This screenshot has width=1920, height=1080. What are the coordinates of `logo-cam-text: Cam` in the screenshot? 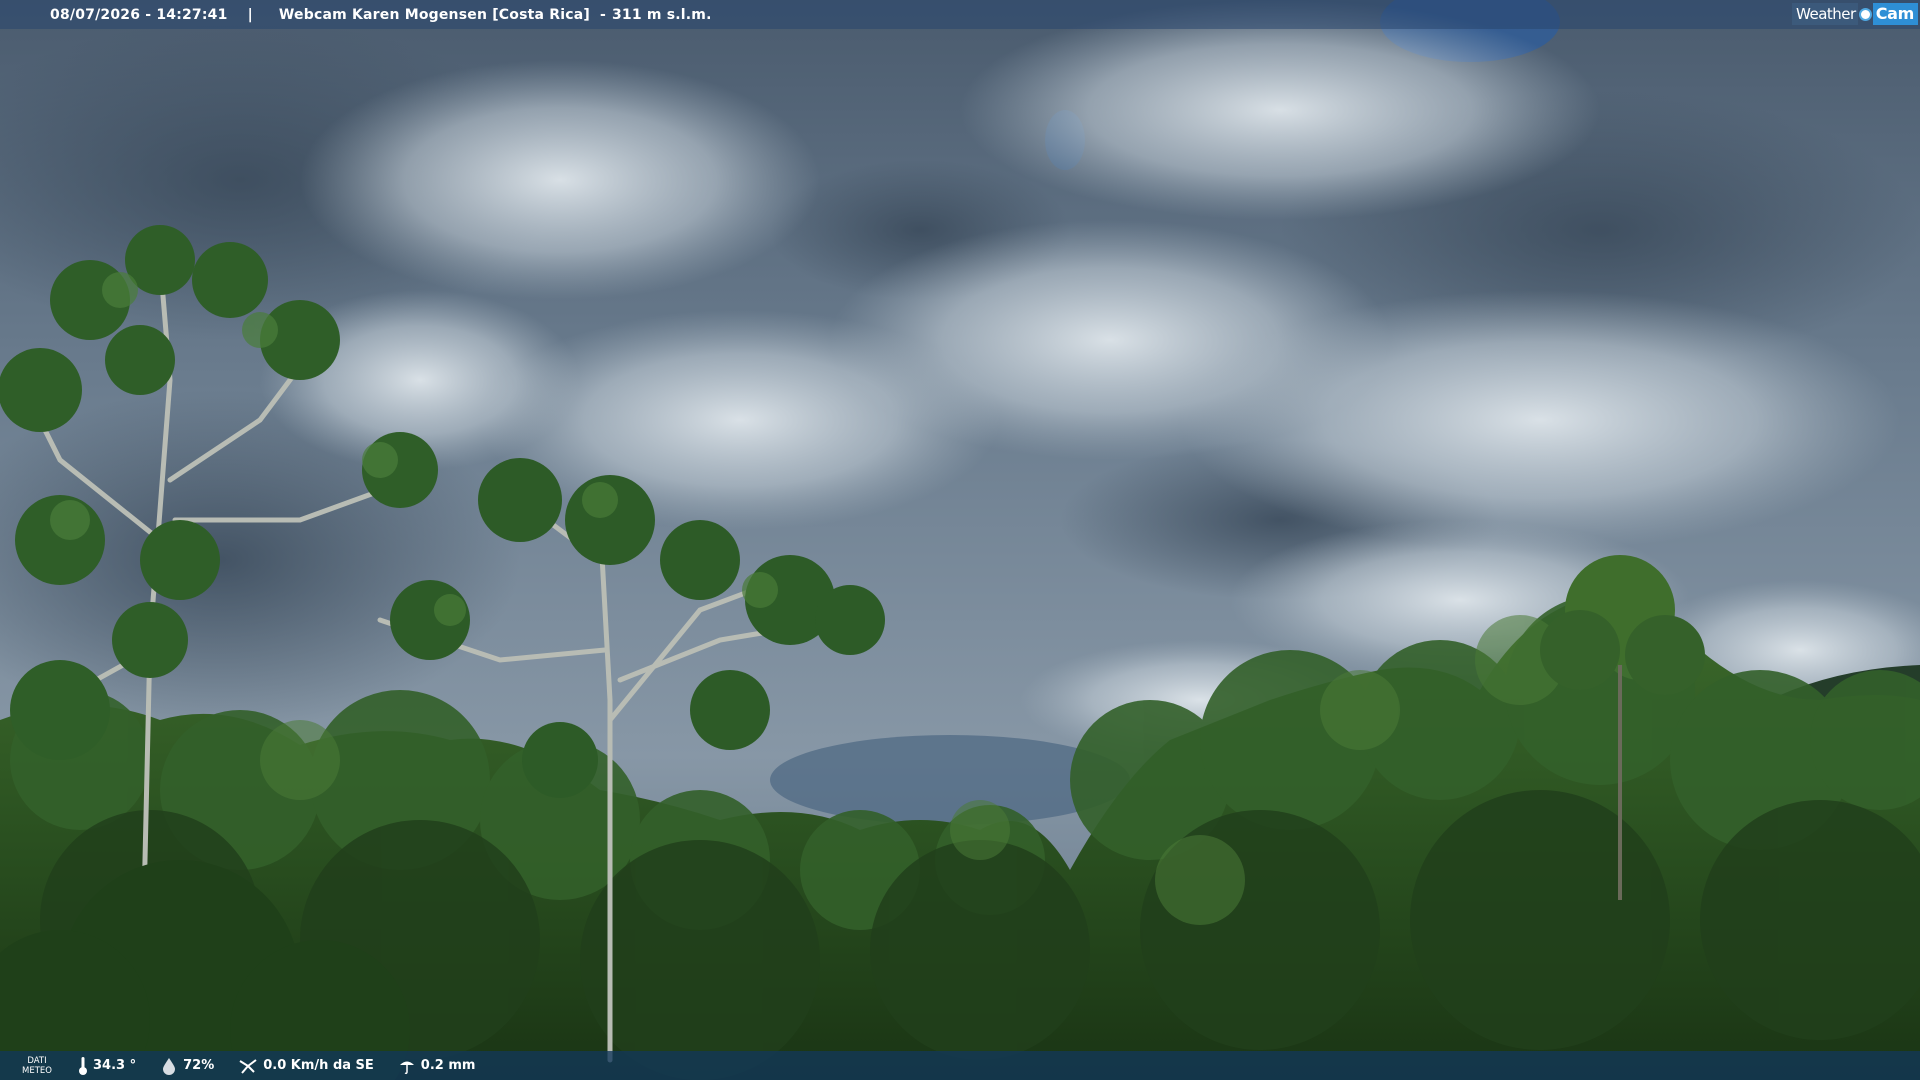 It's located at (1895, 14).